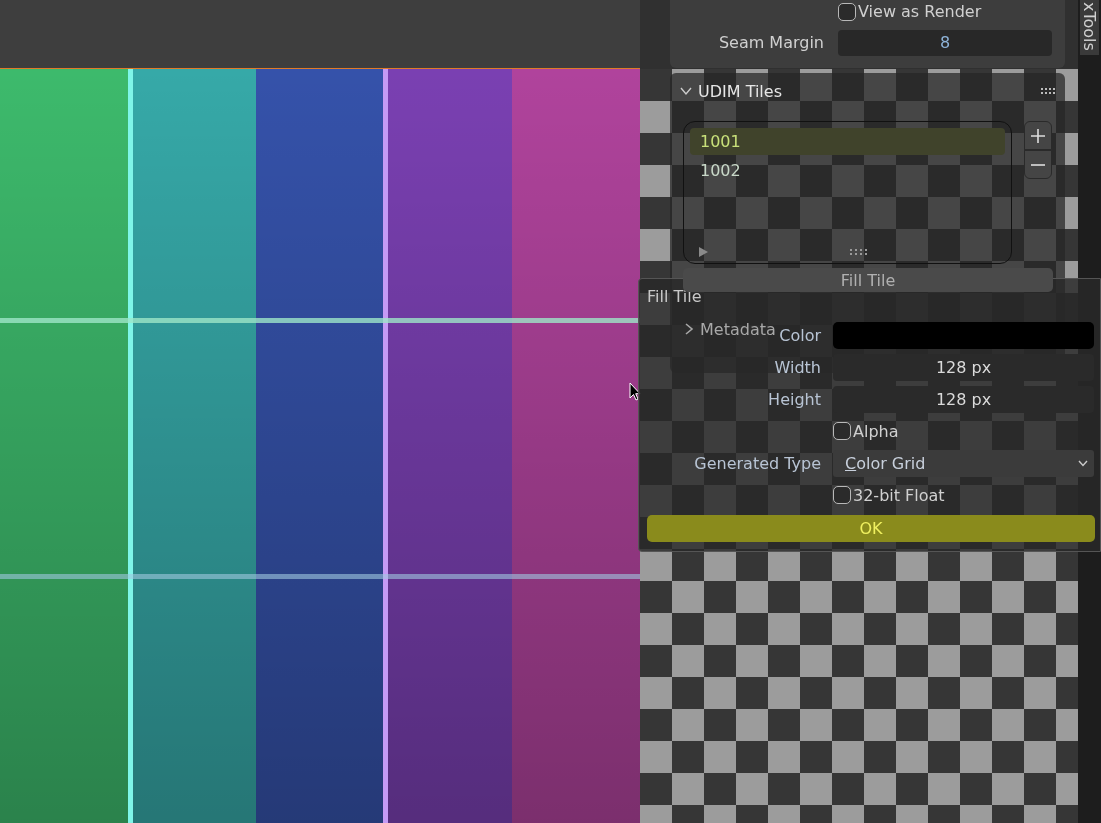 The height and width of the screenshot is (823, 1101). Describe the element at coordinates (867, 91) in the screenshot. I see `udim-tiles-header: UDIM Tiles` at that location.